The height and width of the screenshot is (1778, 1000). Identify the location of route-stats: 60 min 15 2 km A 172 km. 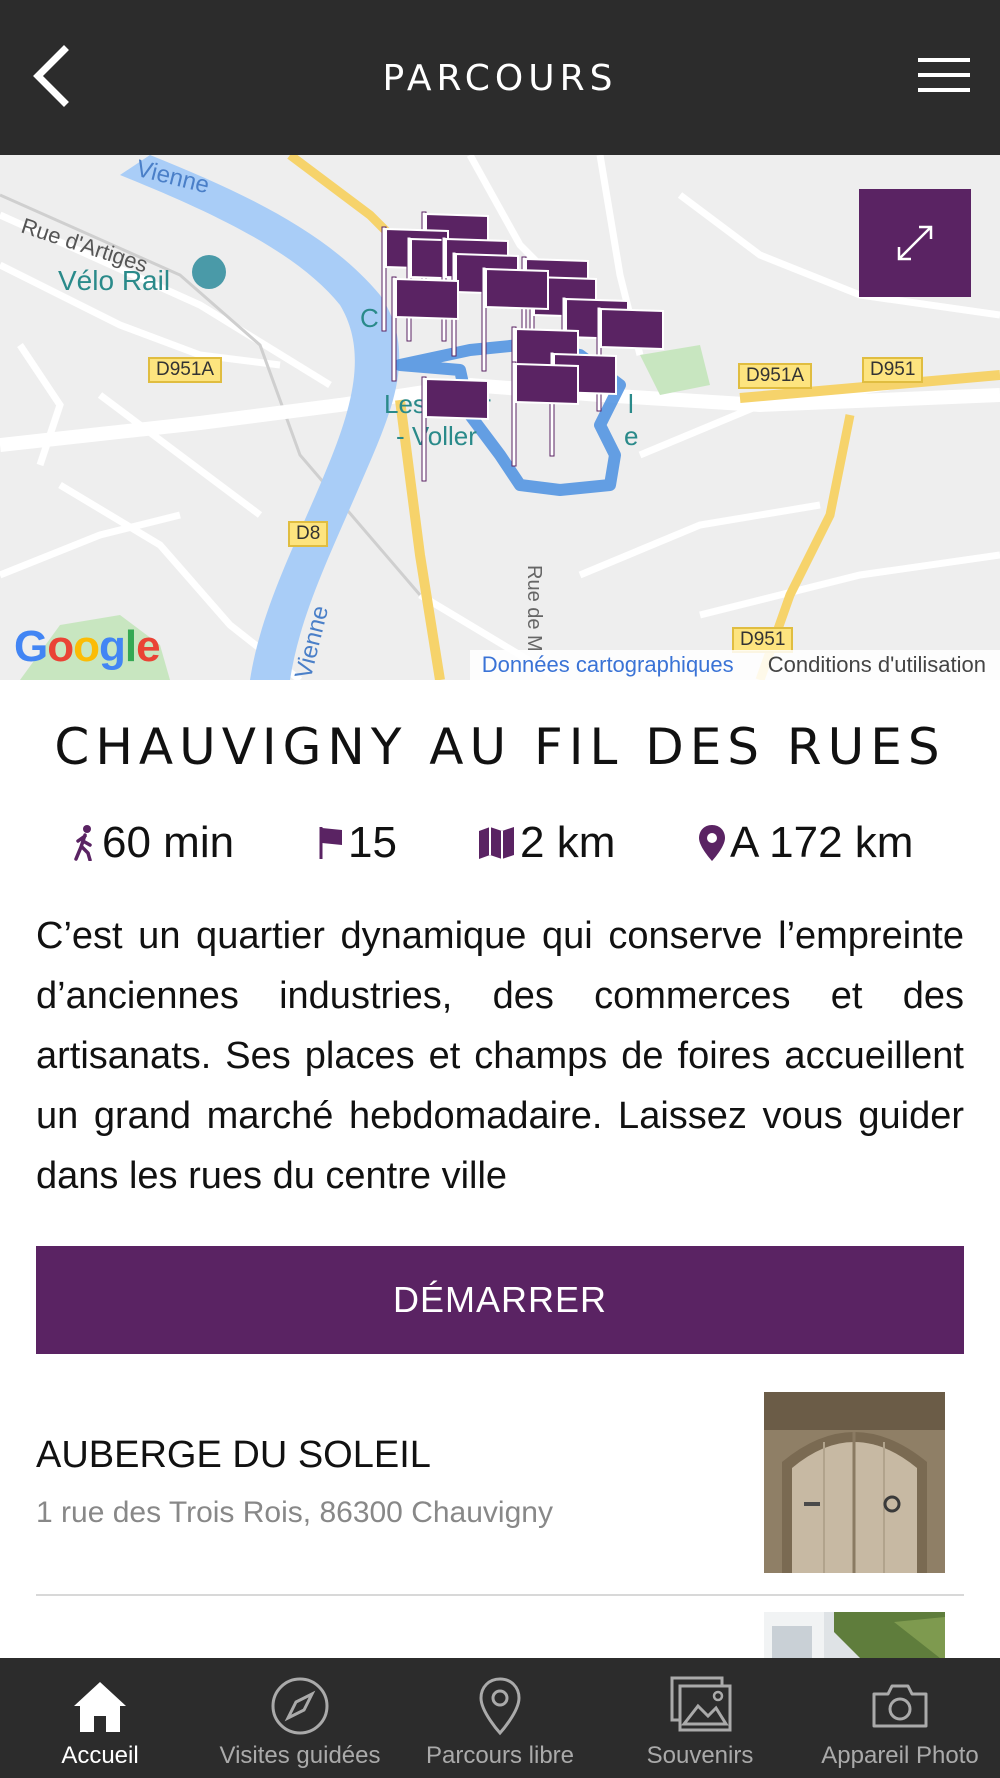
(500, 846).